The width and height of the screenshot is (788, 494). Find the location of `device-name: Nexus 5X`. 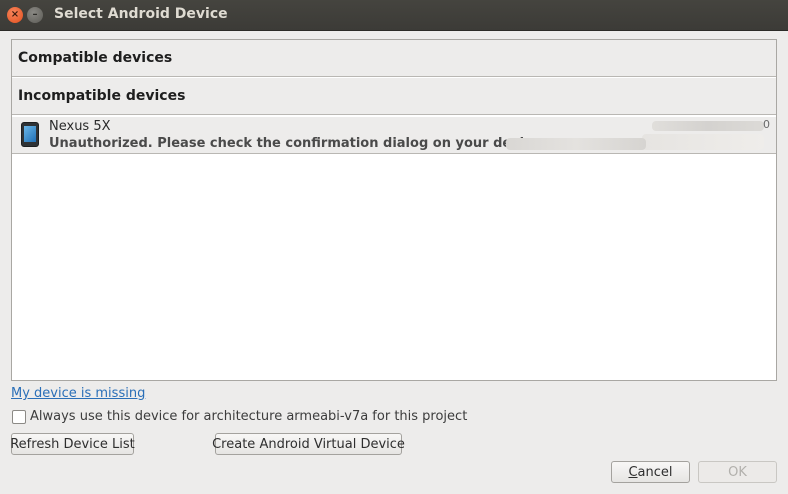

device-name: Nexus 5X is located at coordinates (80, 126).